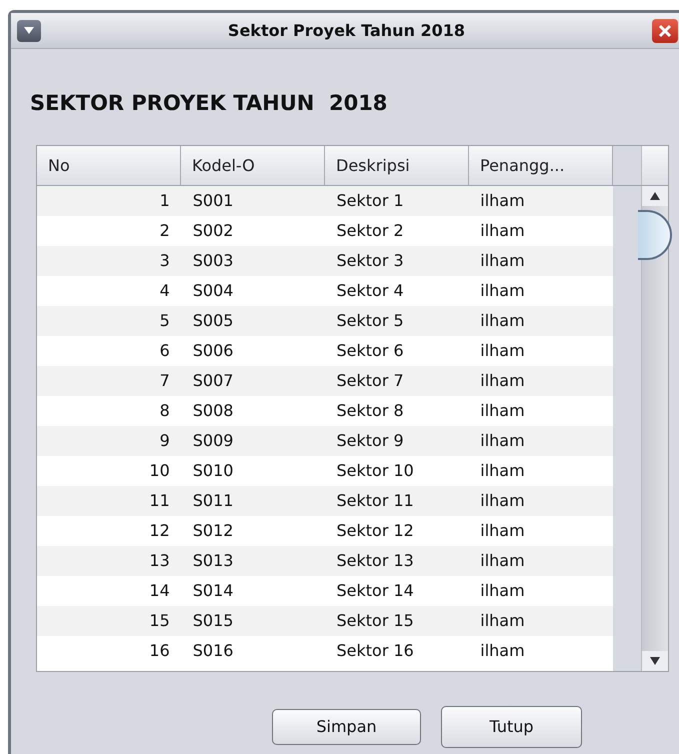 This screenshot has width=679, height=754. Describe the element at coordinates (213, 440) in the screenshot. I see `table-cell: S009` at that location.